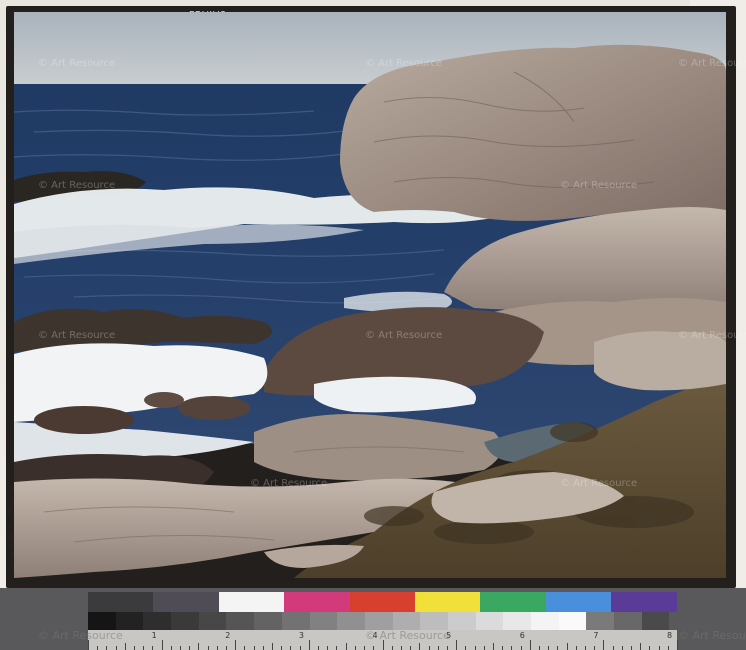 The height and width of the screenshot is (650, 746). I want to click on ruler-number: 3, so click(301, 635).